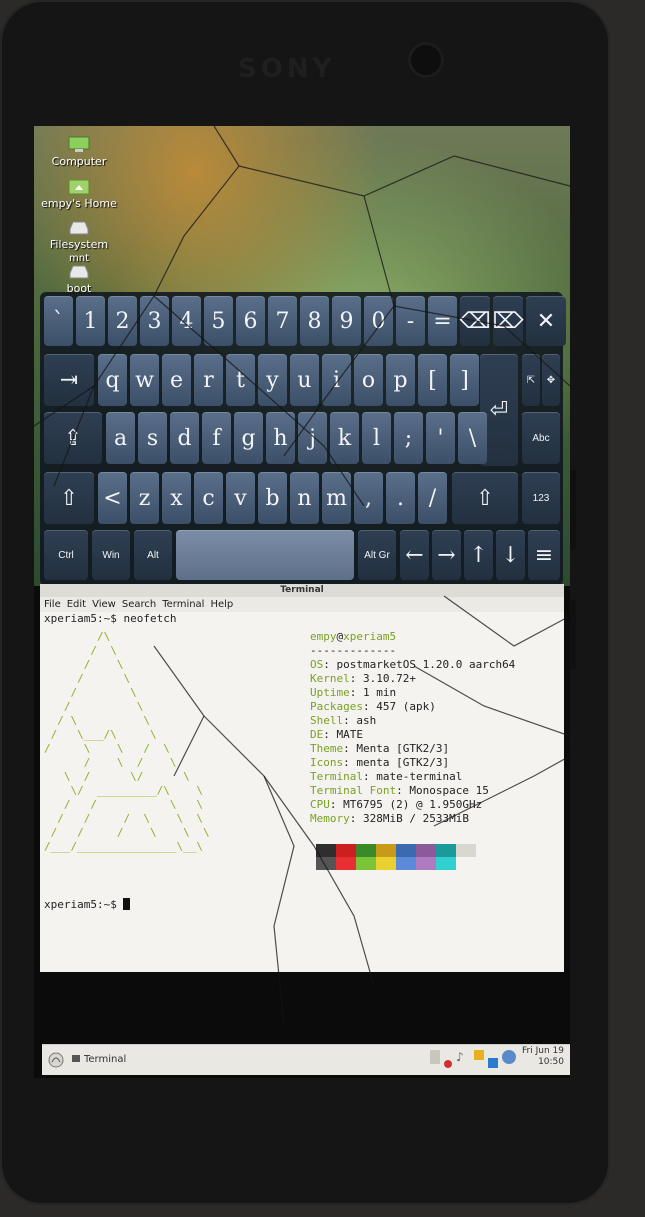 Image resolution: width=645 pixels, height=1217 pixels. Describe the element at coordinates (312, 438) in the screenshot. I see `key-j: j` at that location.